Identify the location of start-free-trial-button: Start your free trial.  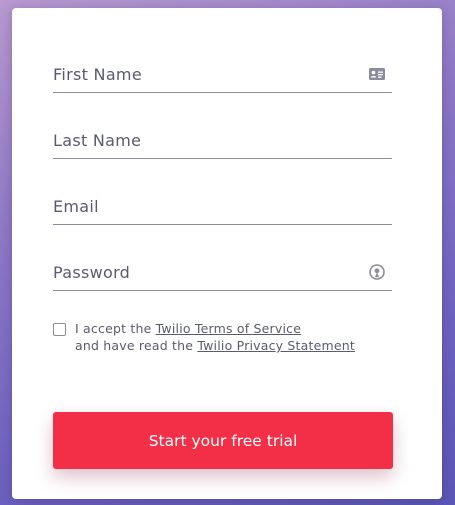
(223, 440).